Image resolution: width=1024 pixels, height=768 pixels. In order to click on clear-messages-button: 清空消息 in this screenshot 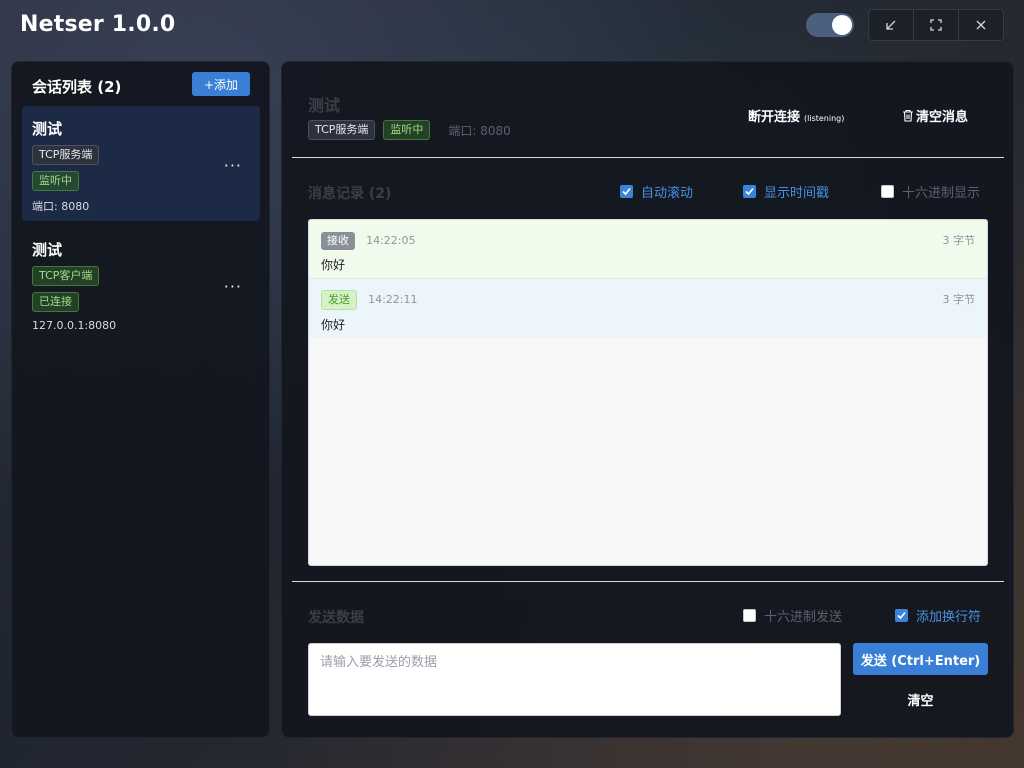, I will do `click(935, 115)`.